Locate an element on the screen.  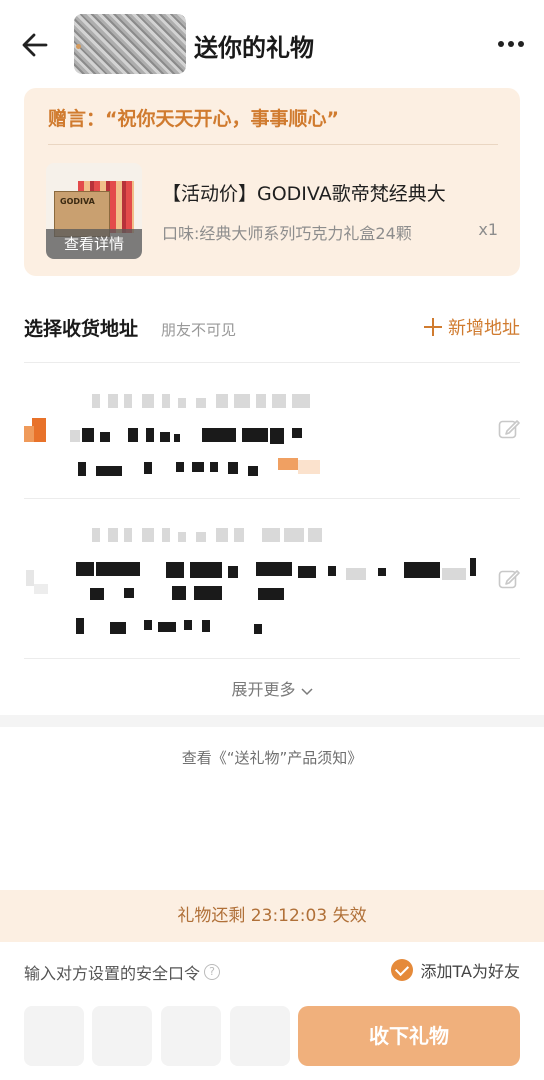
page-title: 送你的礼物 is located at coordinates (254, 48).